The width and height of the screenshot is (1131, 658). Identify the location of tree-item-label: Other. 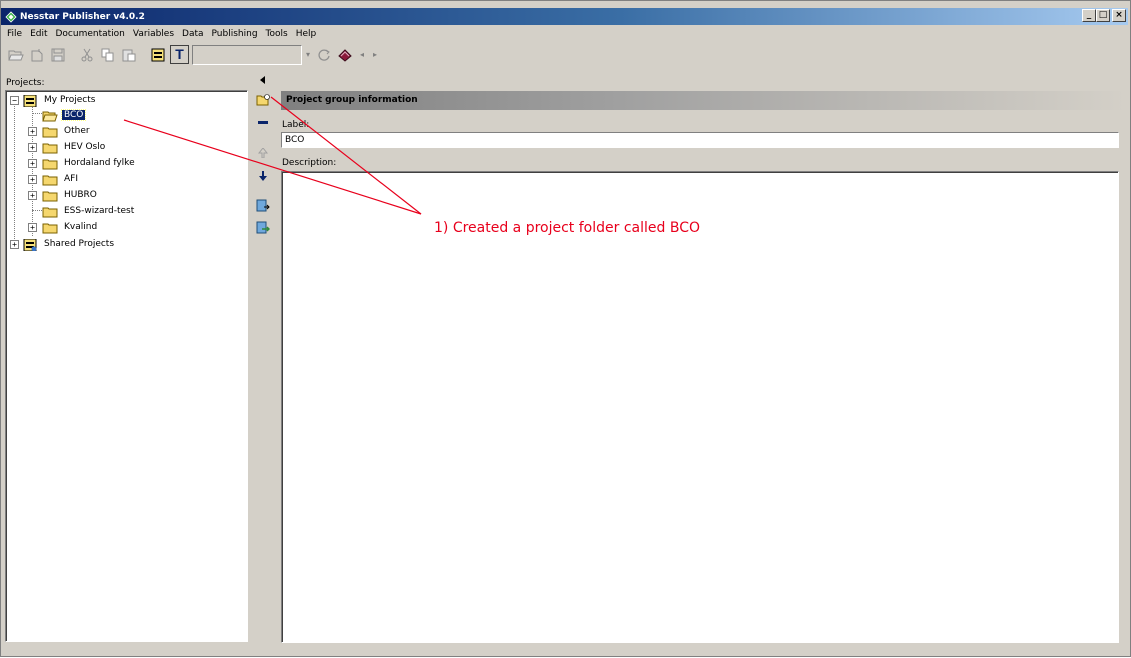
(77, 131).